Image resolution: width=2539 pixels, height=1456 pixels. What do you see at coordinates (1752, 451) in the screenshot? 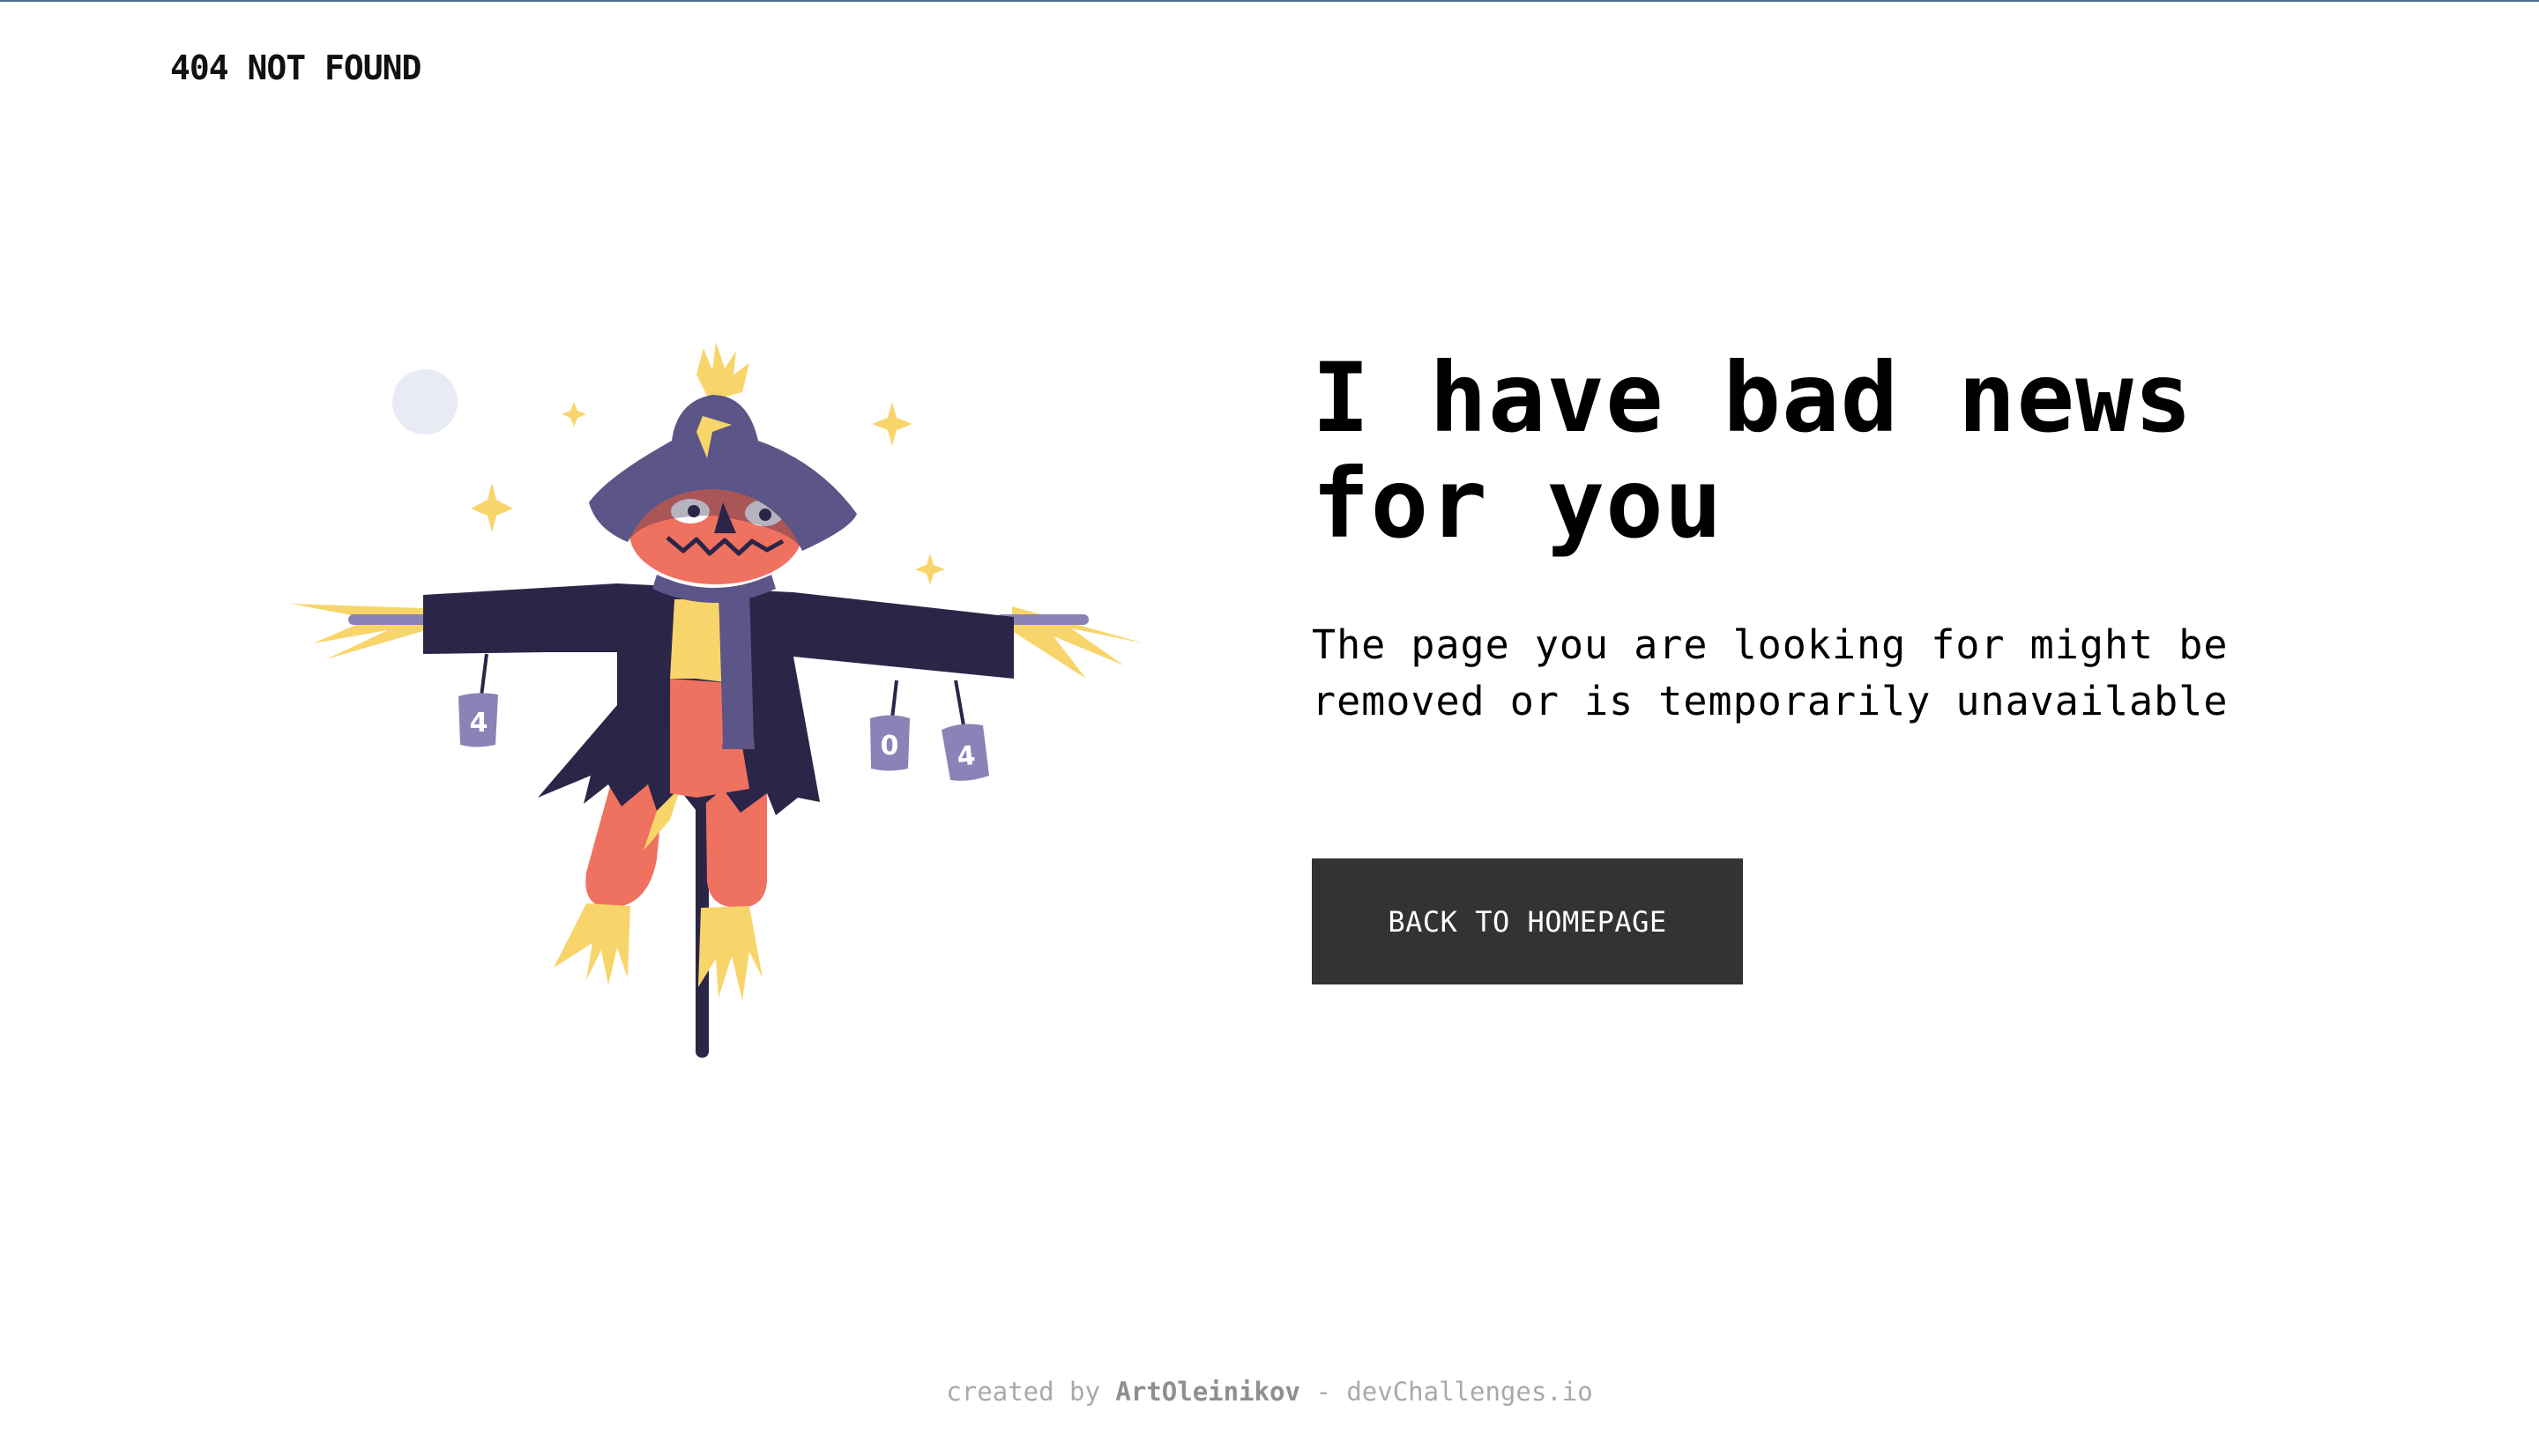
I see `page-headline: I have bad news for you` at bounding box center [1752, 451].